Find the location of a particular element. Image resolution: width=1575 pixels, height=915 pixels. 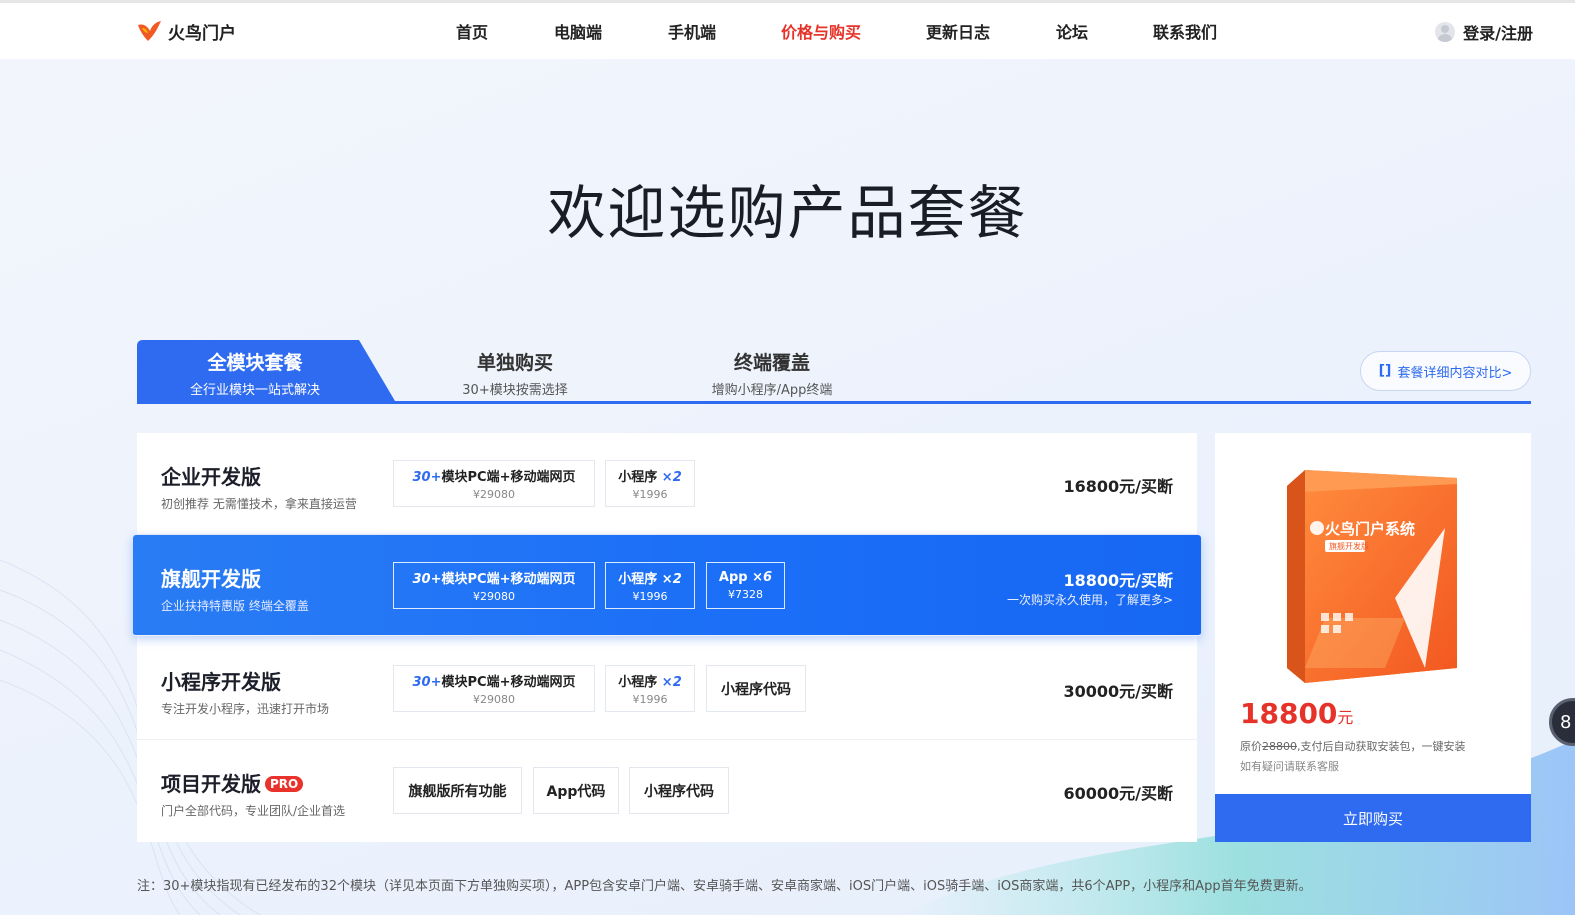

site-logo: 火鸟门户 is located at coordinates (186, 31).